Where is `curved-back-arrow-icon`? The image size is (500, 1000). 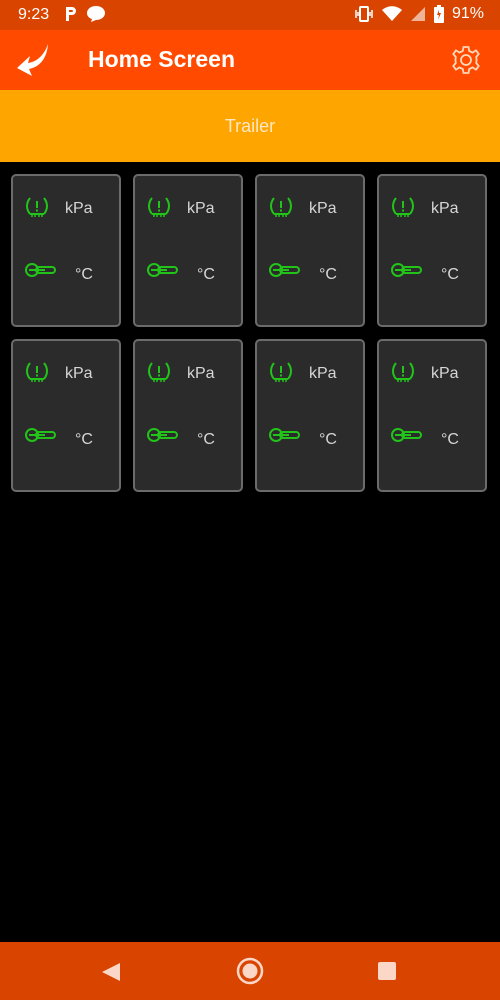
curved-back-arrow-icon is located at coordinates (34, 60).